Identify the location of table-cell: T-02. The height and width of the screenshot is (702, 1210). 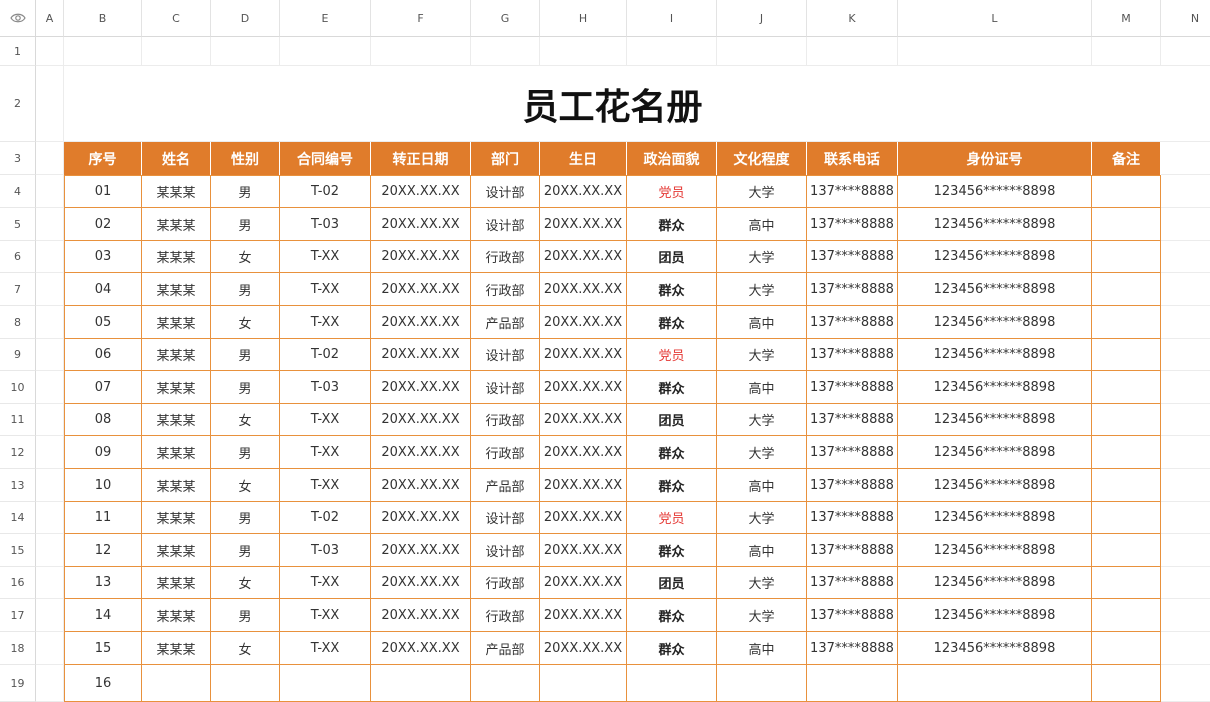
(325, 518).